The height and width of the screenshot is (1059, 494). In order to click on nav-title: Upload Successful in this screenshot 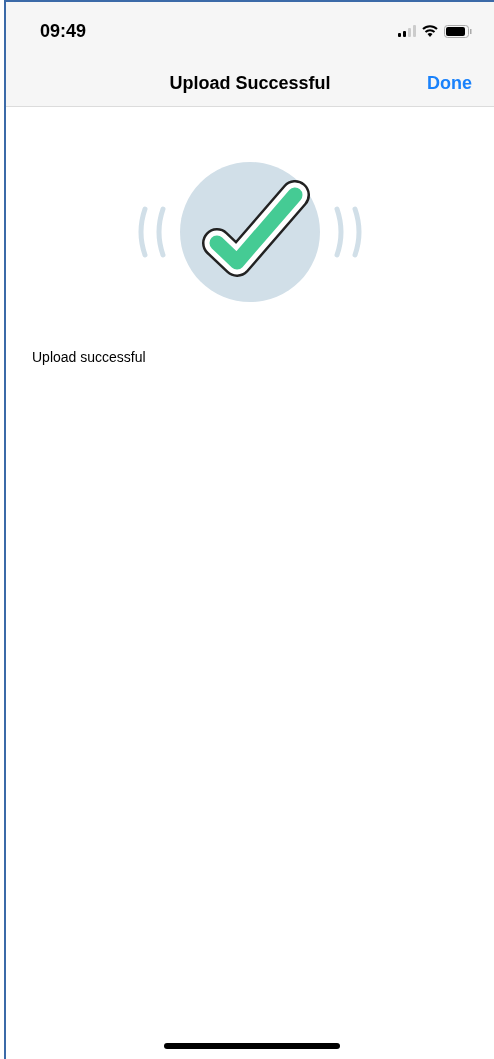, I will do `click(250, 83)`.